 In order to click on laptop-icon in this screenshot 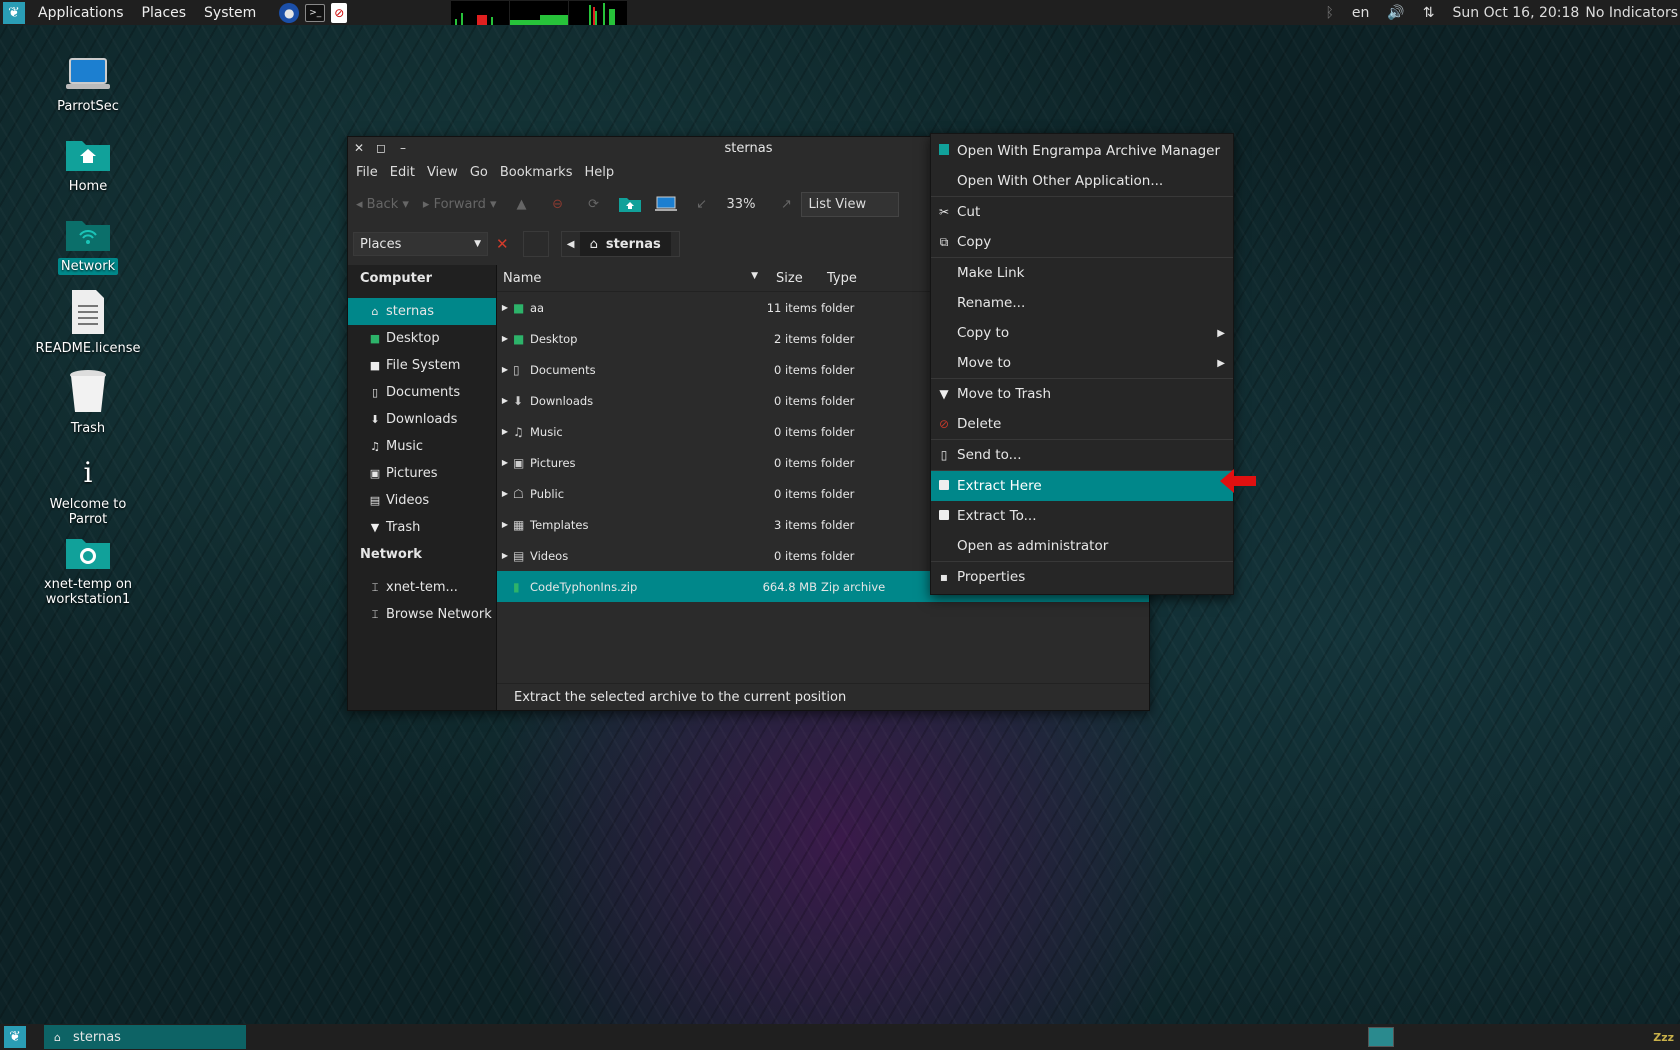, I will do `click(88, 74)`.